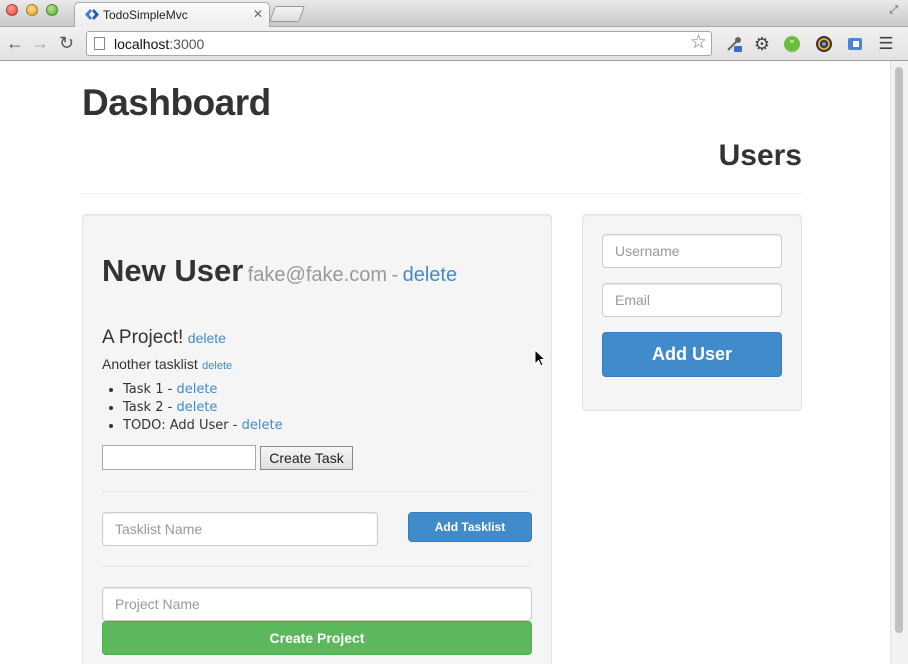  Describe the element at coordinates (855, 44) in the screenshot. I see `puzzle-icon` at that location.